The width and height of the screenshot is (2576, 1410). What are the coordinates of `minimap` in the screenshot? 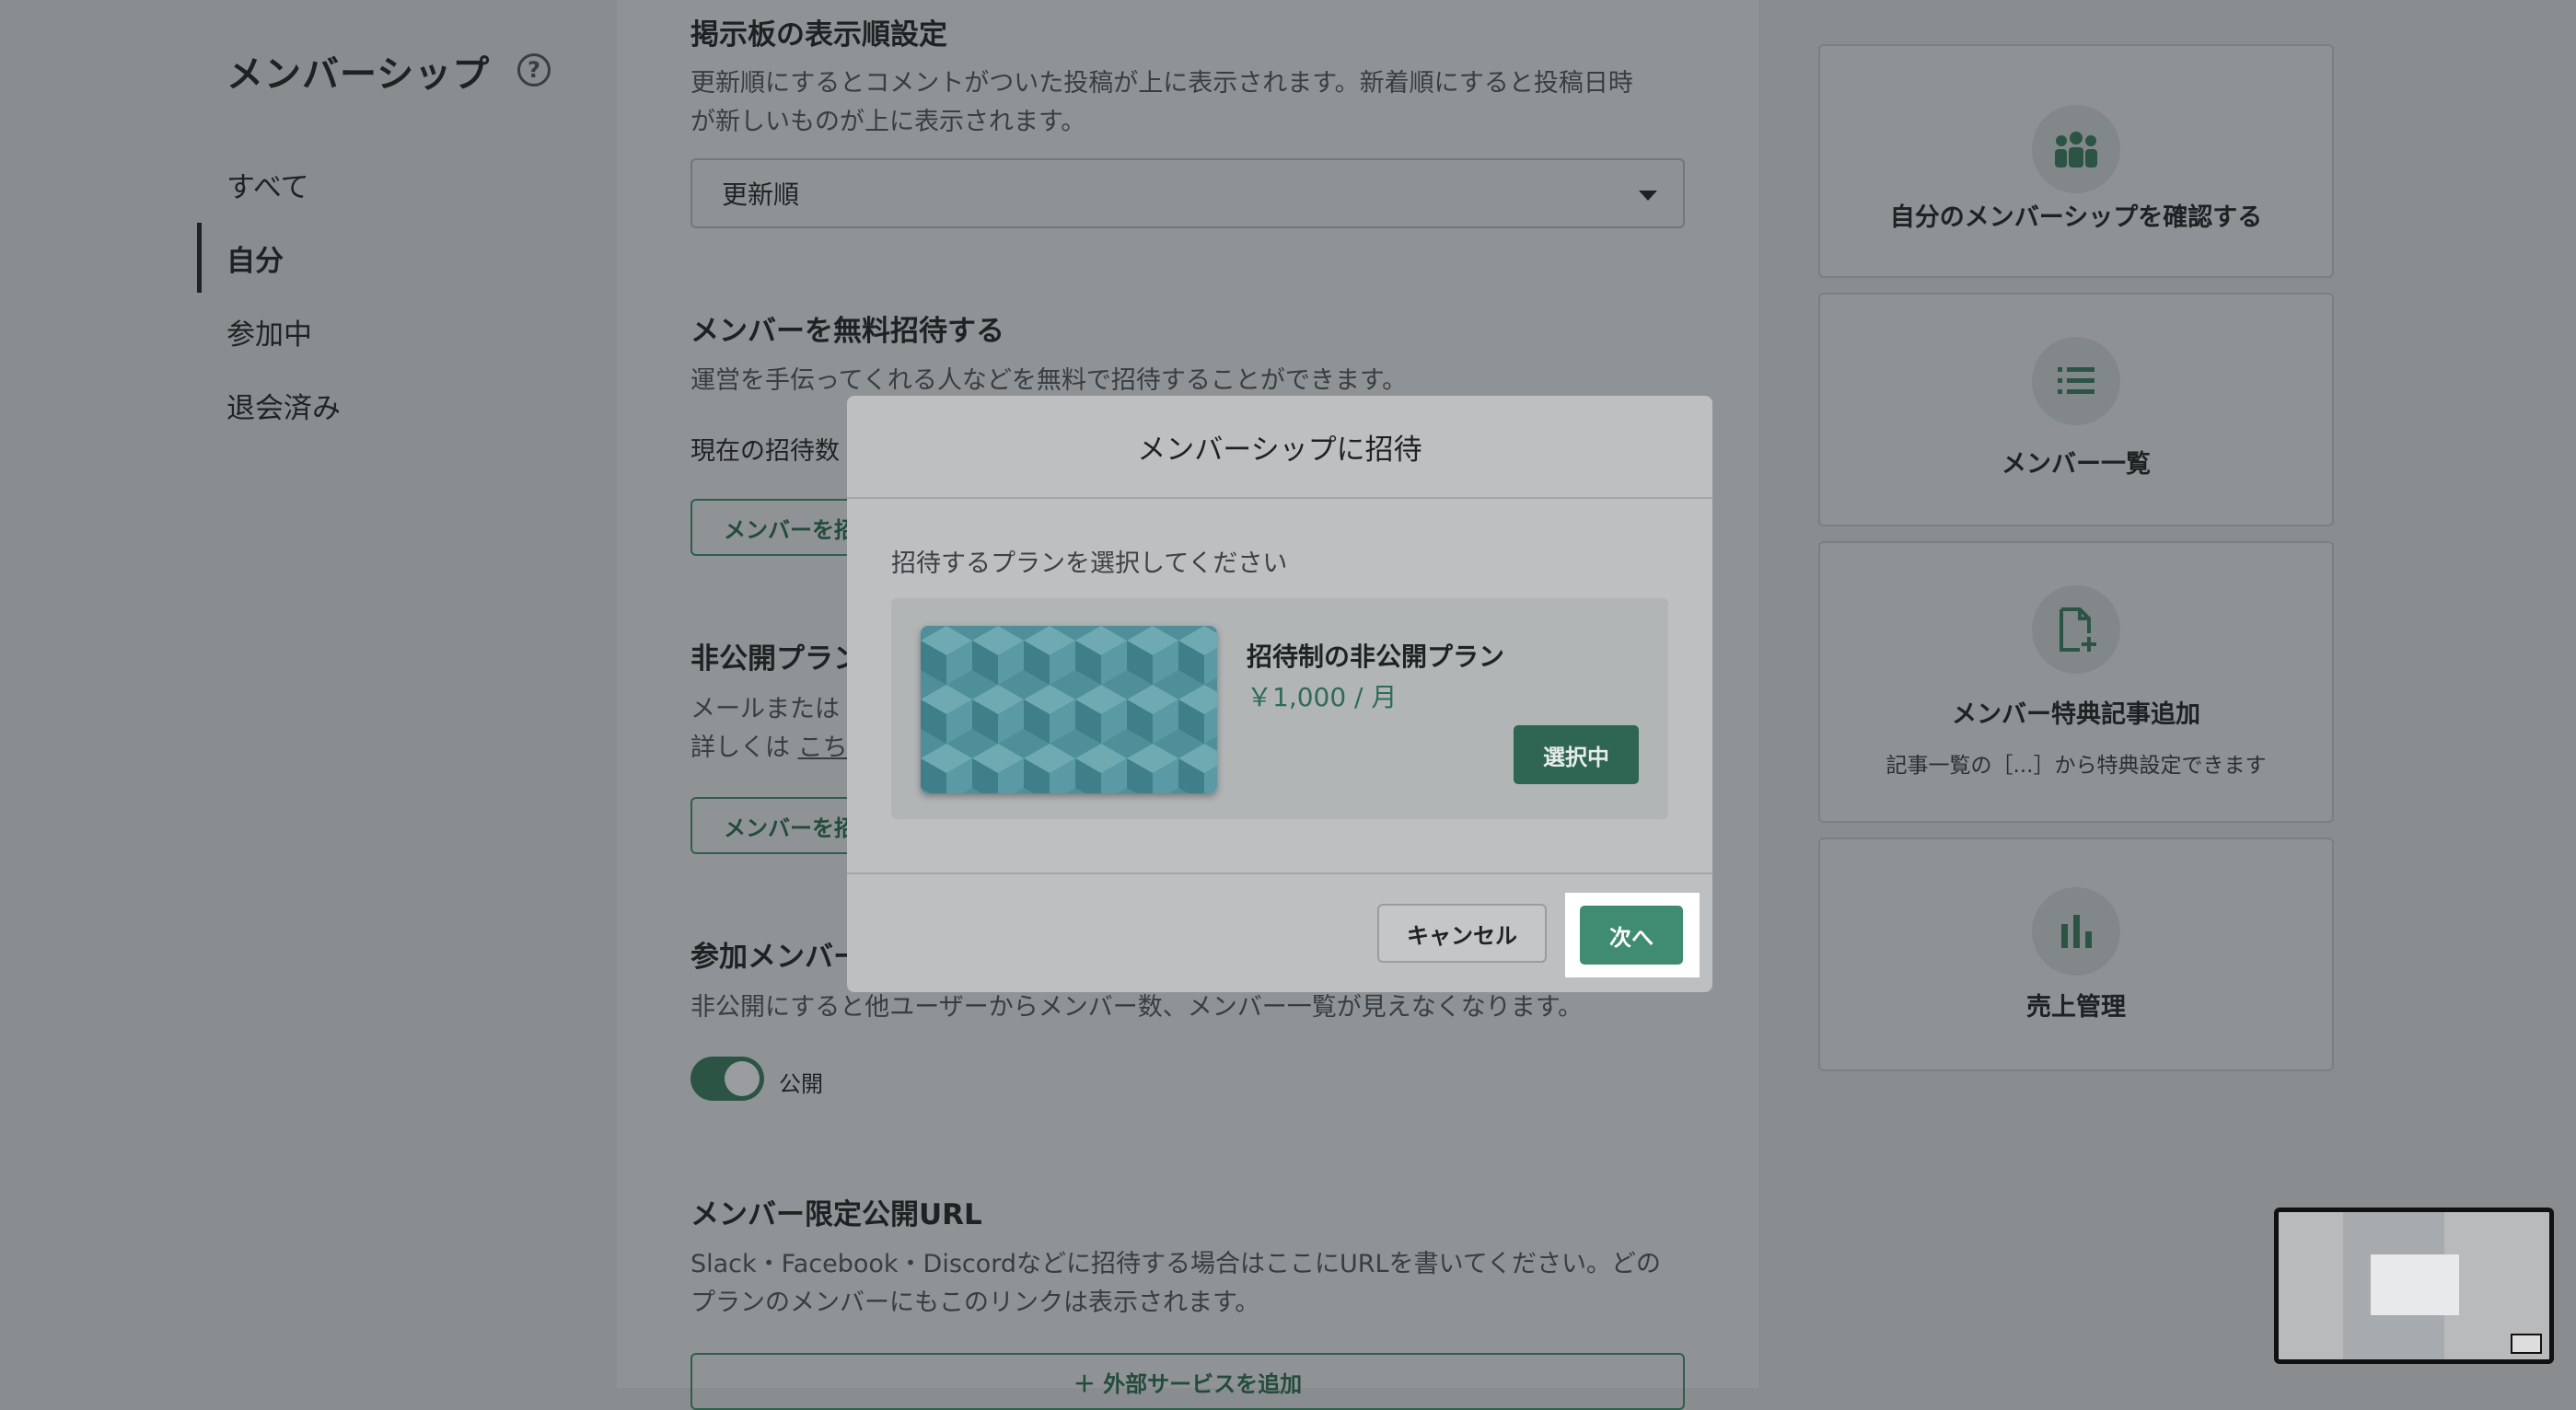 It's located at (2414, 1286).